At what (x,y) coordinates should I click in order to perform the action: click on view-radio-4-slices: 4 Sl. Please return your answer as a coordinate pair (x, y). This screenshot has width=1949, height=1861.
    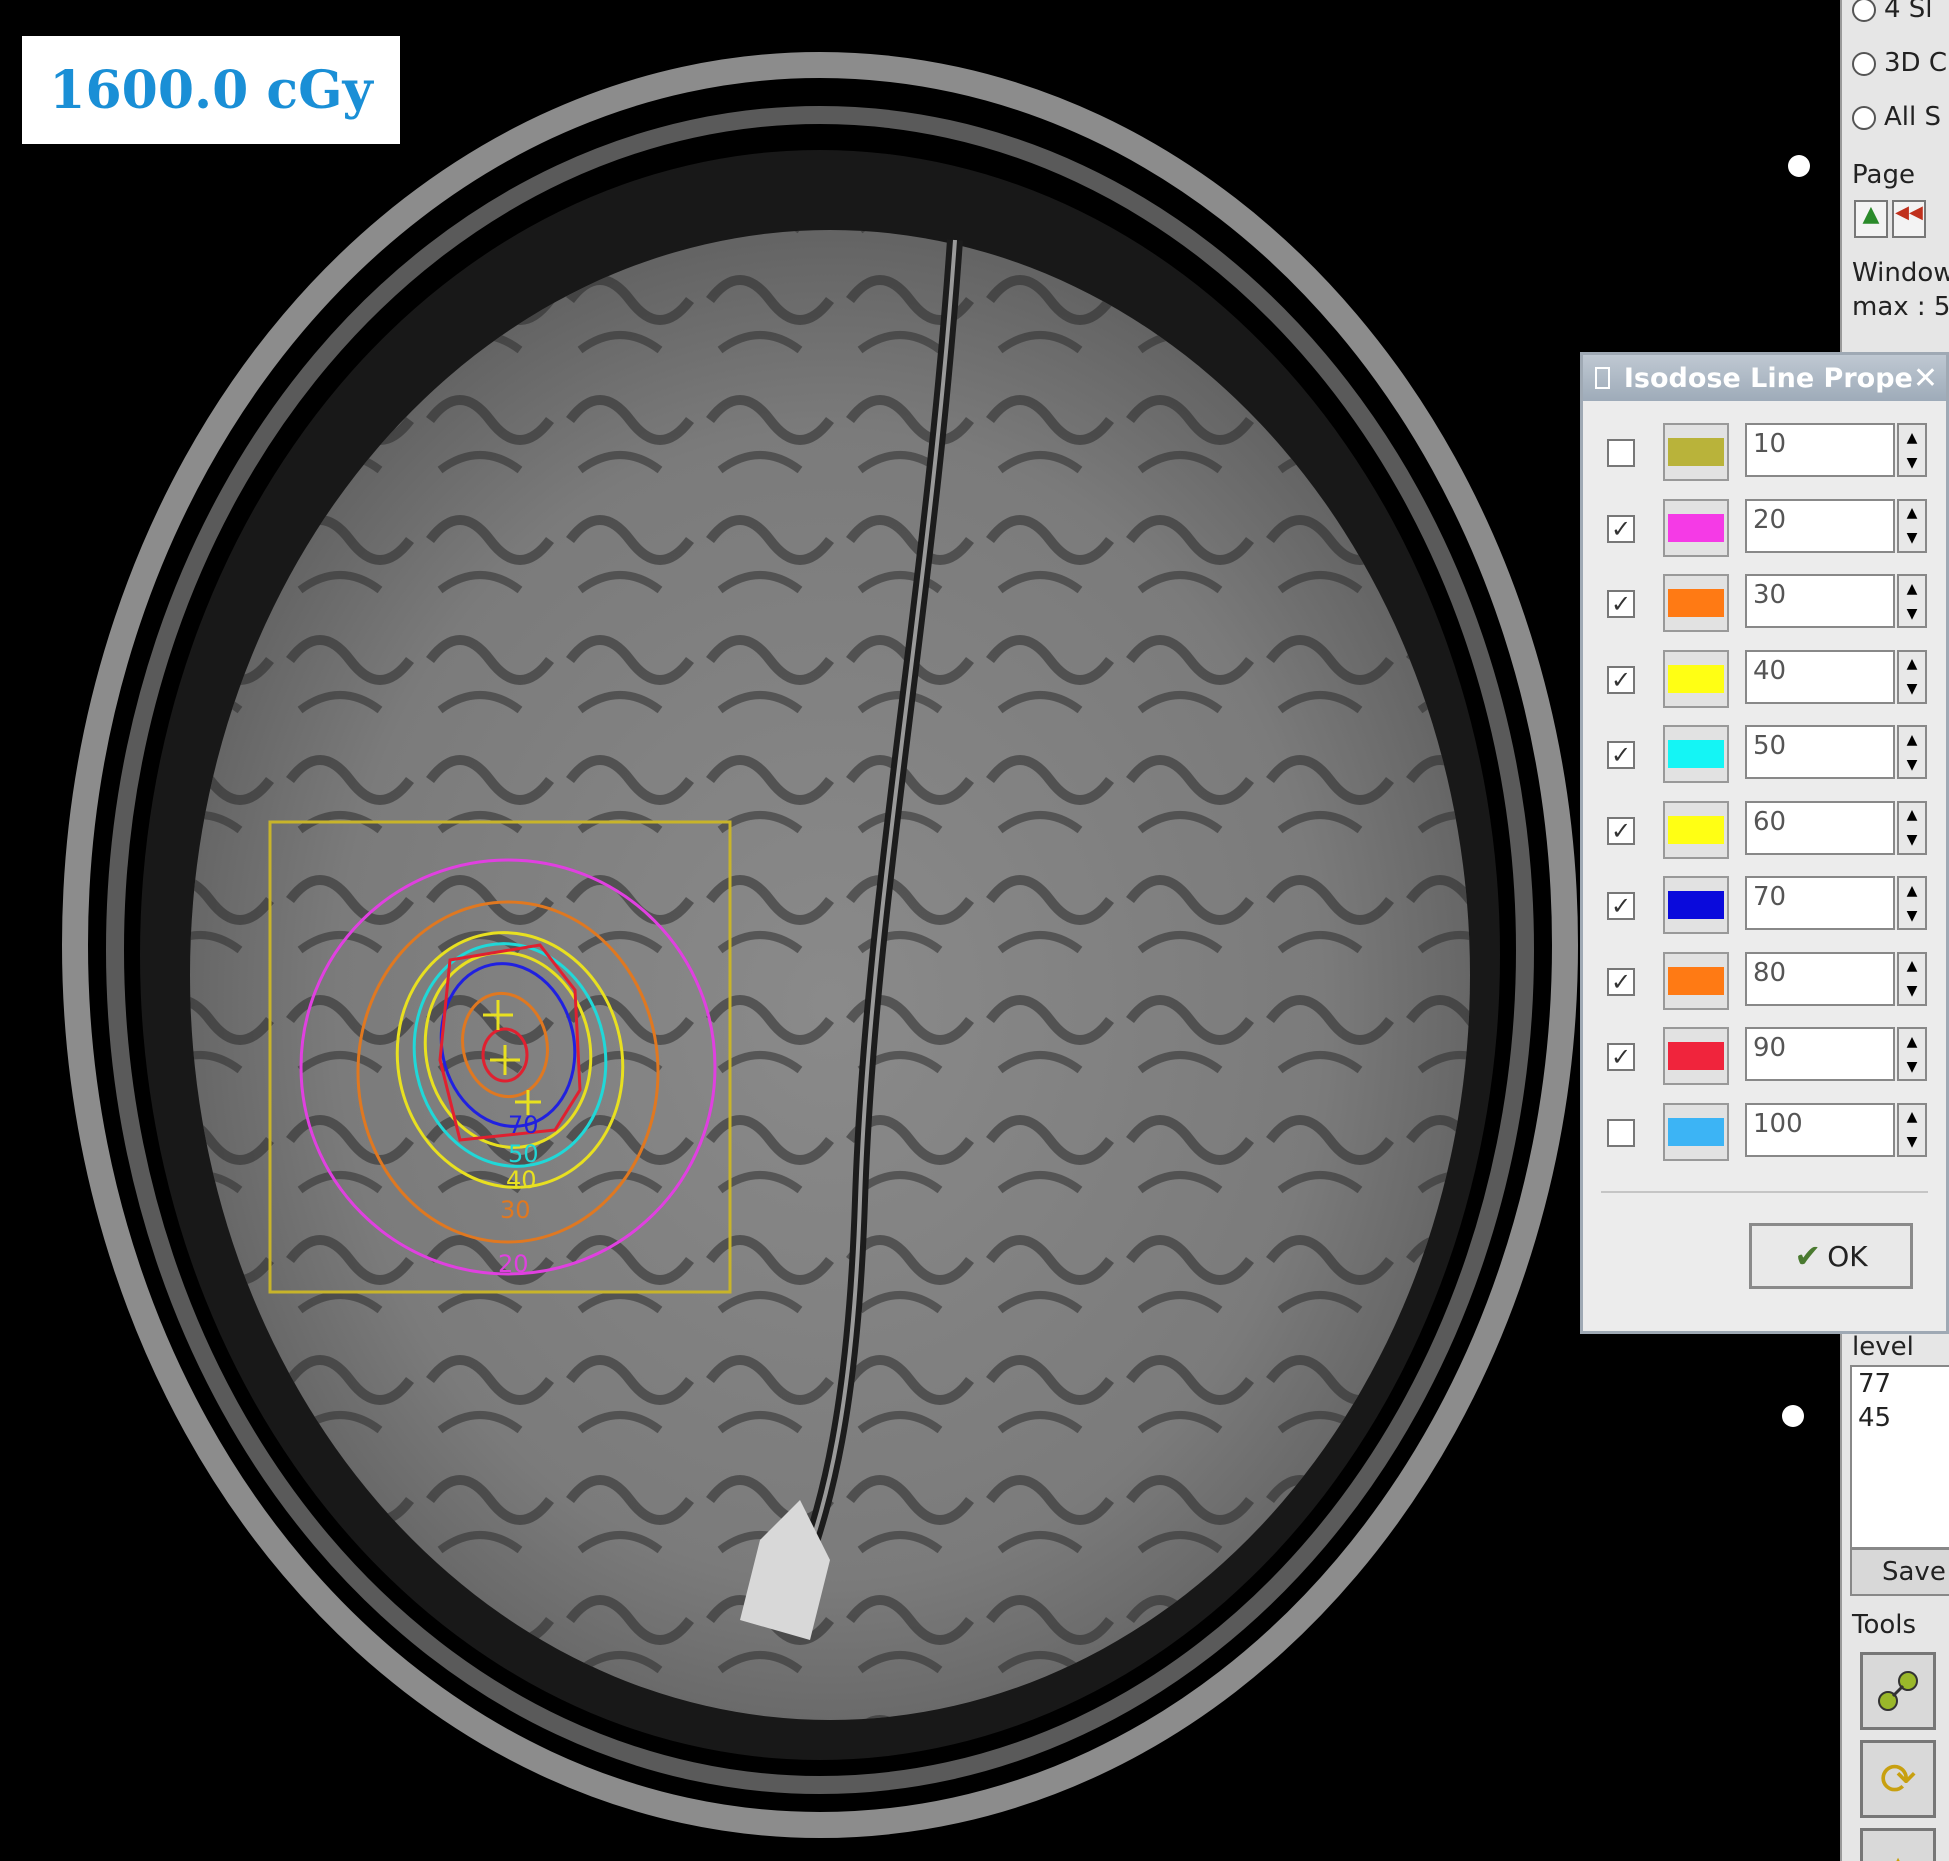
    Looking at the image, I should click on (1892, 12).